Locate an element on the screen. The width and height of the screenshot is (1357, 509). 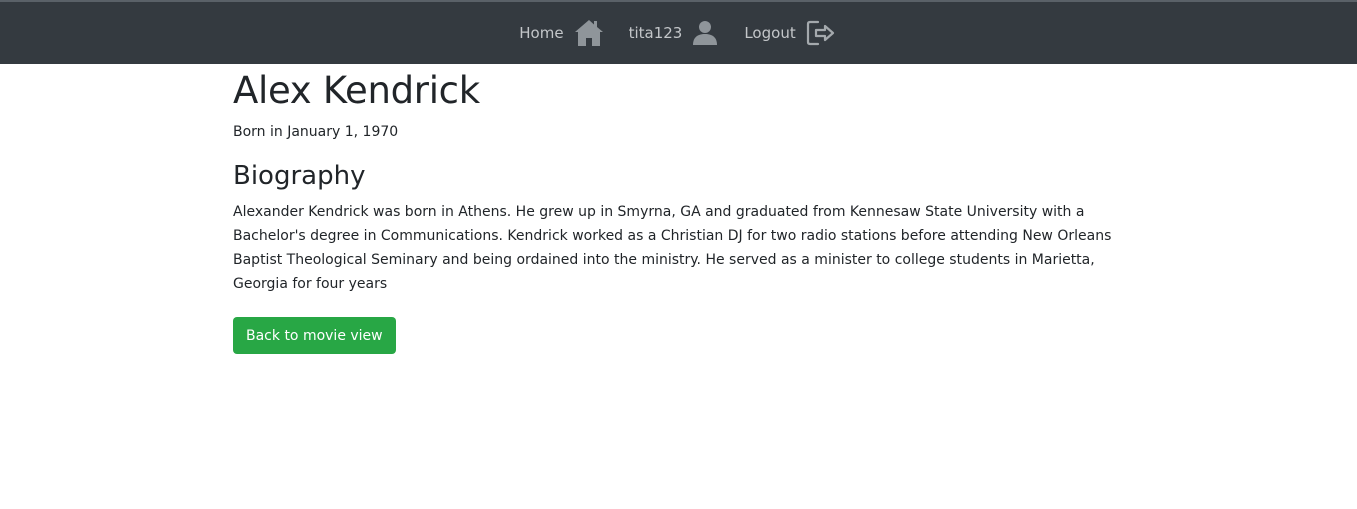
top-navbar: Home tita123 Logout is located at coordinates (678, 33).